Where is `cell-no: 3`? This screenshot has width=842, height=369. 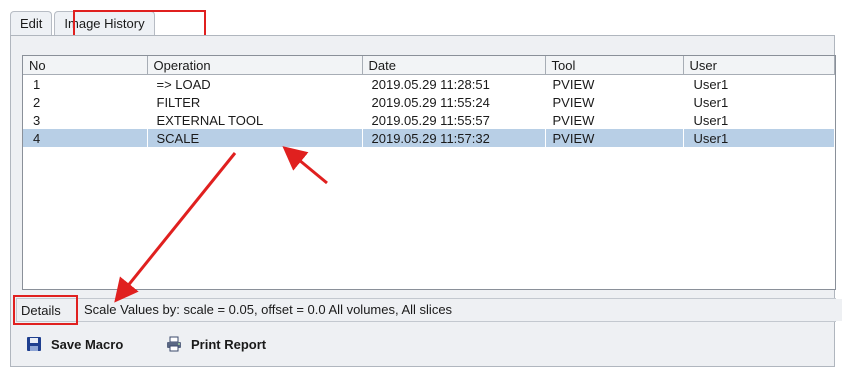 cell-no: 3 is located at coordinates (37, 120).